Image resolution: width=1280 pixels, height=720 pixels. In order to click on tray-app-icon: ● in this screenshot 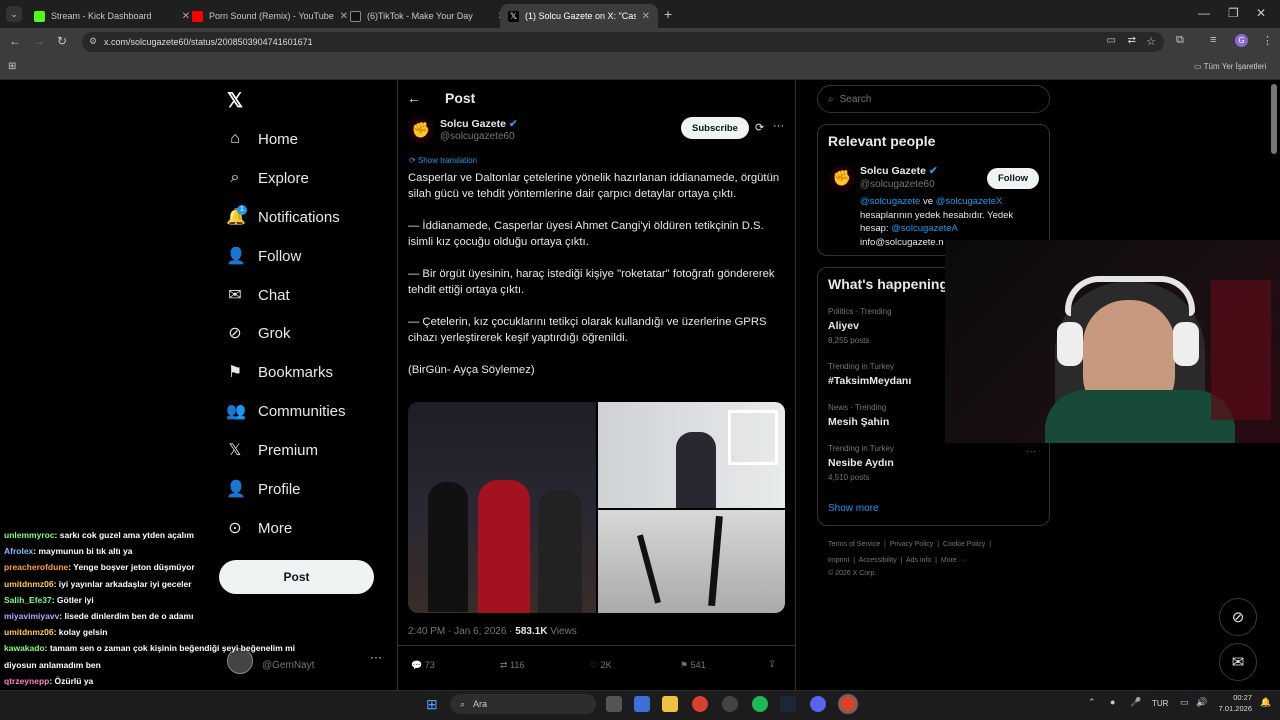, I will do `click(1112, 702)`.